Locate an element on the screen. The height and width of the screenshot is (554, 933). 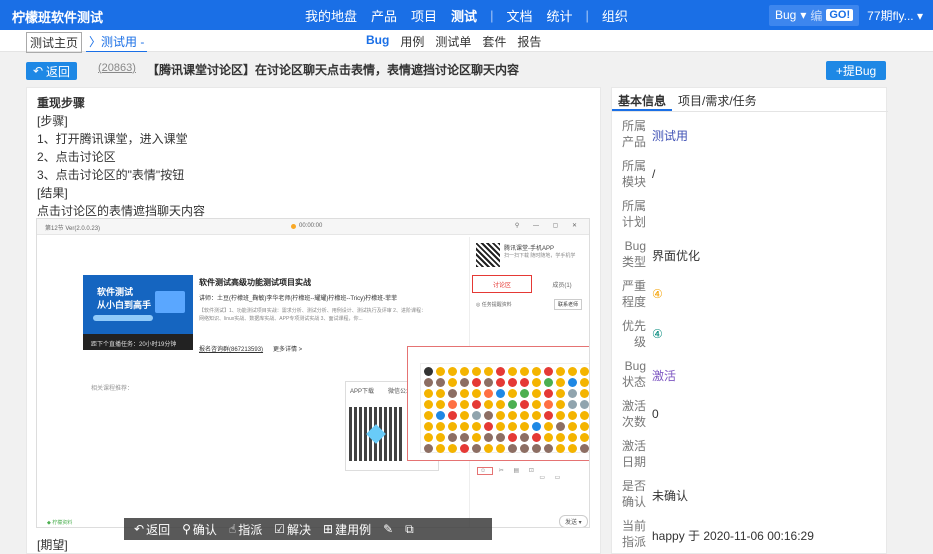
float-back-button: ↶ 返回 is located at coordinates (152, 529).